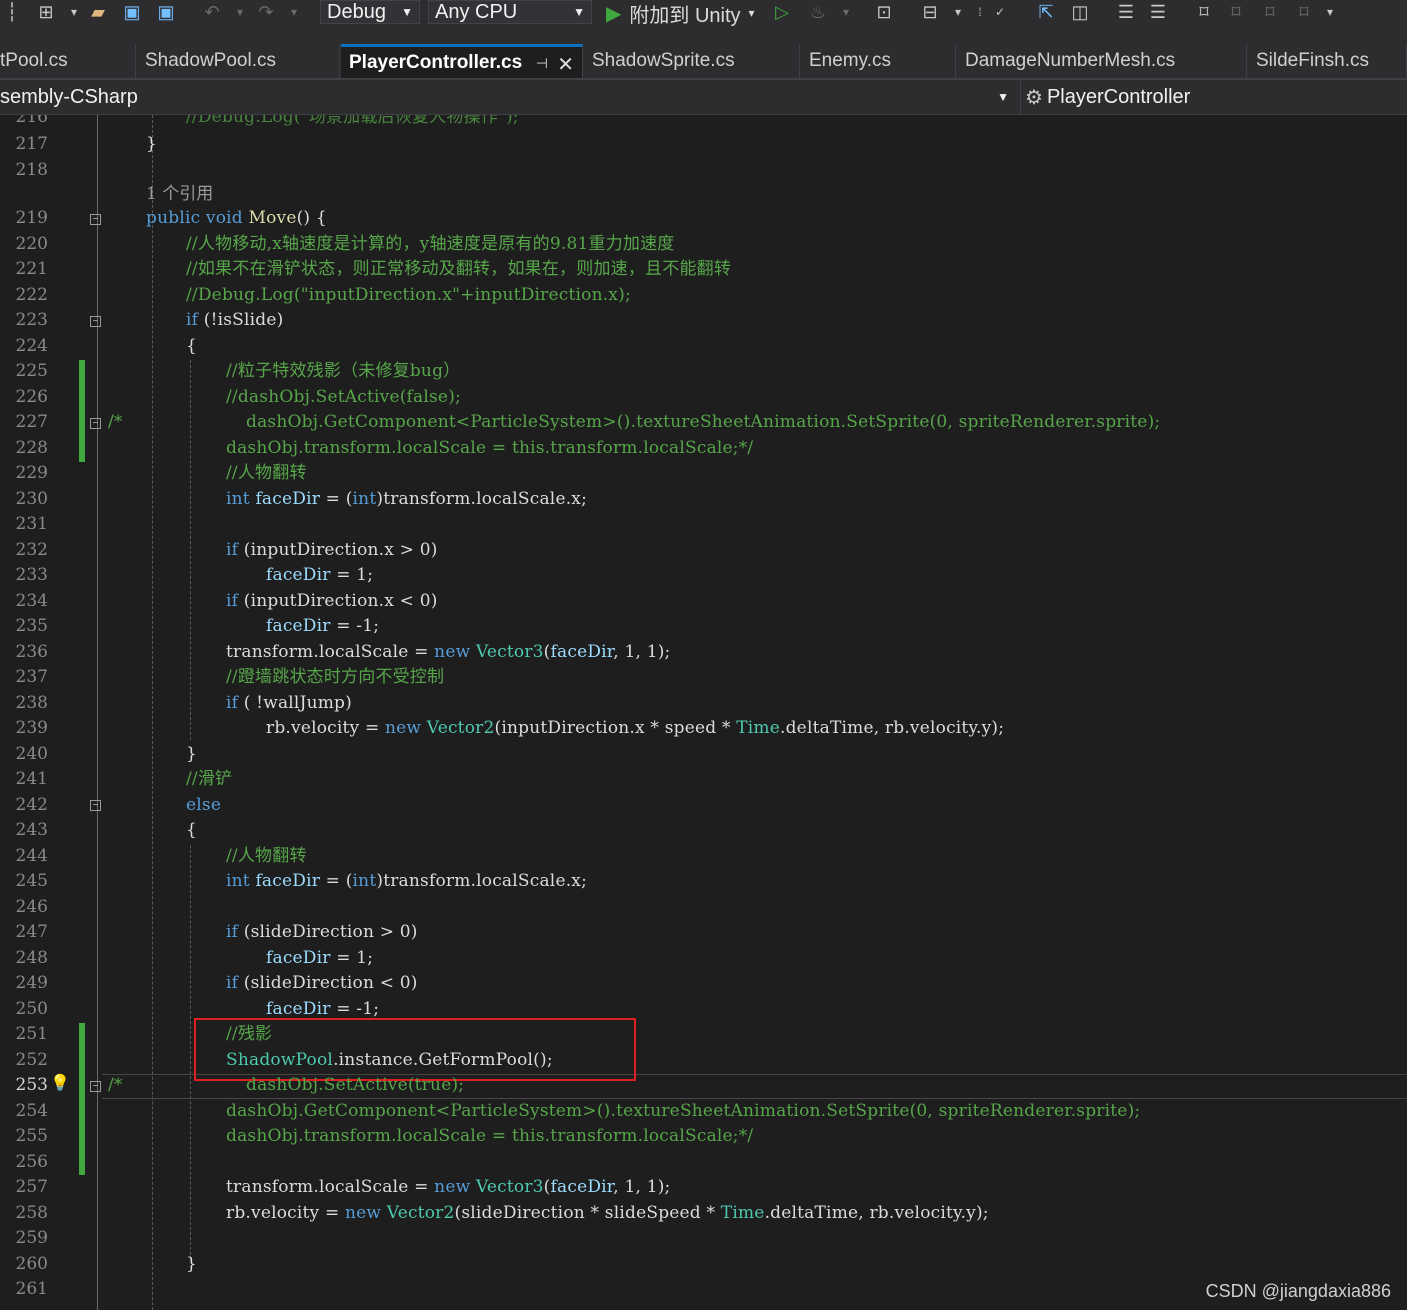 Image resolution: width=1407 pixels, height=1310 pixels. What do you see at coordinates (1204, 12) in the screenshot?
I see `bookmark-icon: ⌑` at bounding box center [1204, 12].